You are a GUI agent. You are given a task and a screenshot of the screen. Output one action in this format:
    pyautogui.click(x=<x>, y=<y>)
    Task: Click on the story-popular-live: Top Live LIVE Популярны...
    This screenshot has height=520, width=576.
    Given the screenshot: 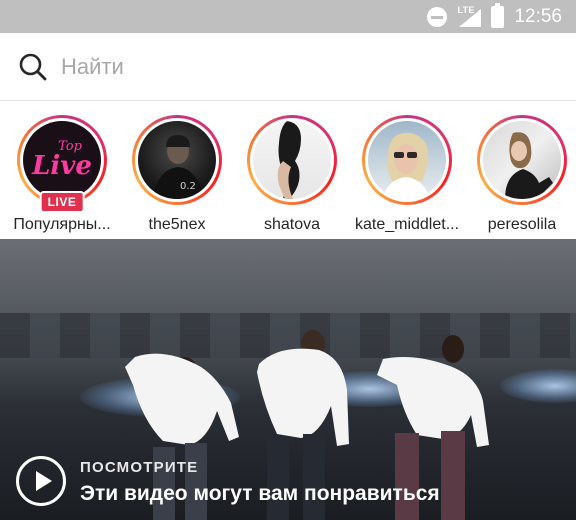 What is the action you would take?
    pyautogui.click(x=62, y=170)
    